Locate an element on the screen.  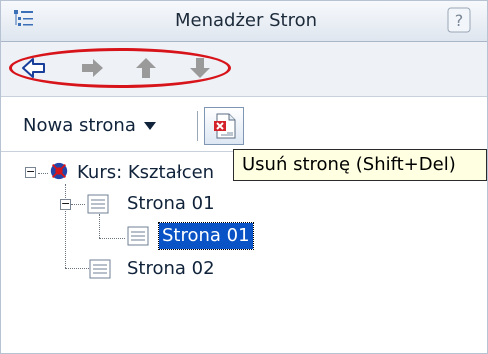
new-page-dropdown: Nowa strona is located at coordinates (89, 125).